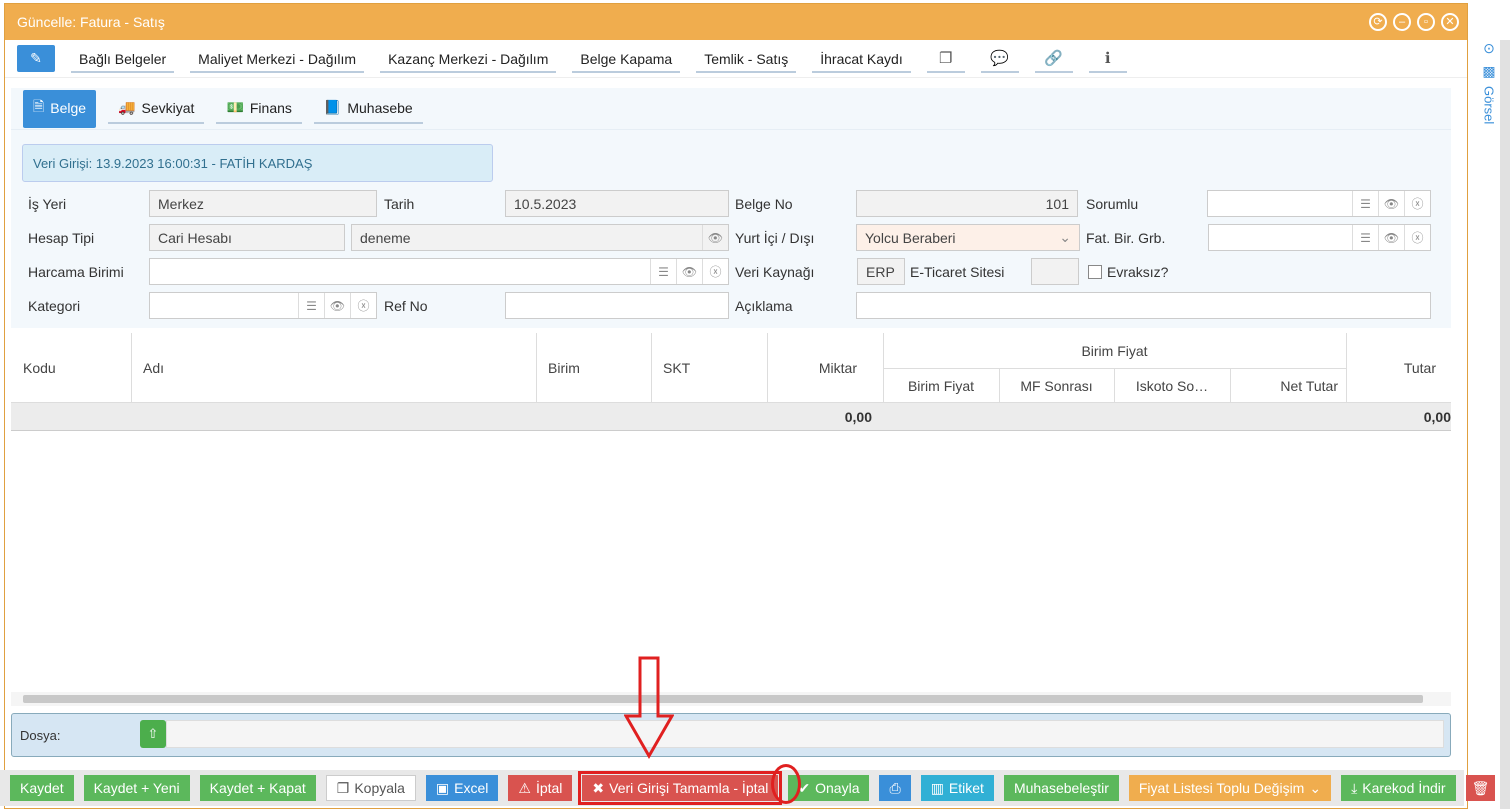  What do you see at coordinates (1437, 417) in the screenshot?
I see `total-tutar: 0,00` at bounding box center [1437, 417].